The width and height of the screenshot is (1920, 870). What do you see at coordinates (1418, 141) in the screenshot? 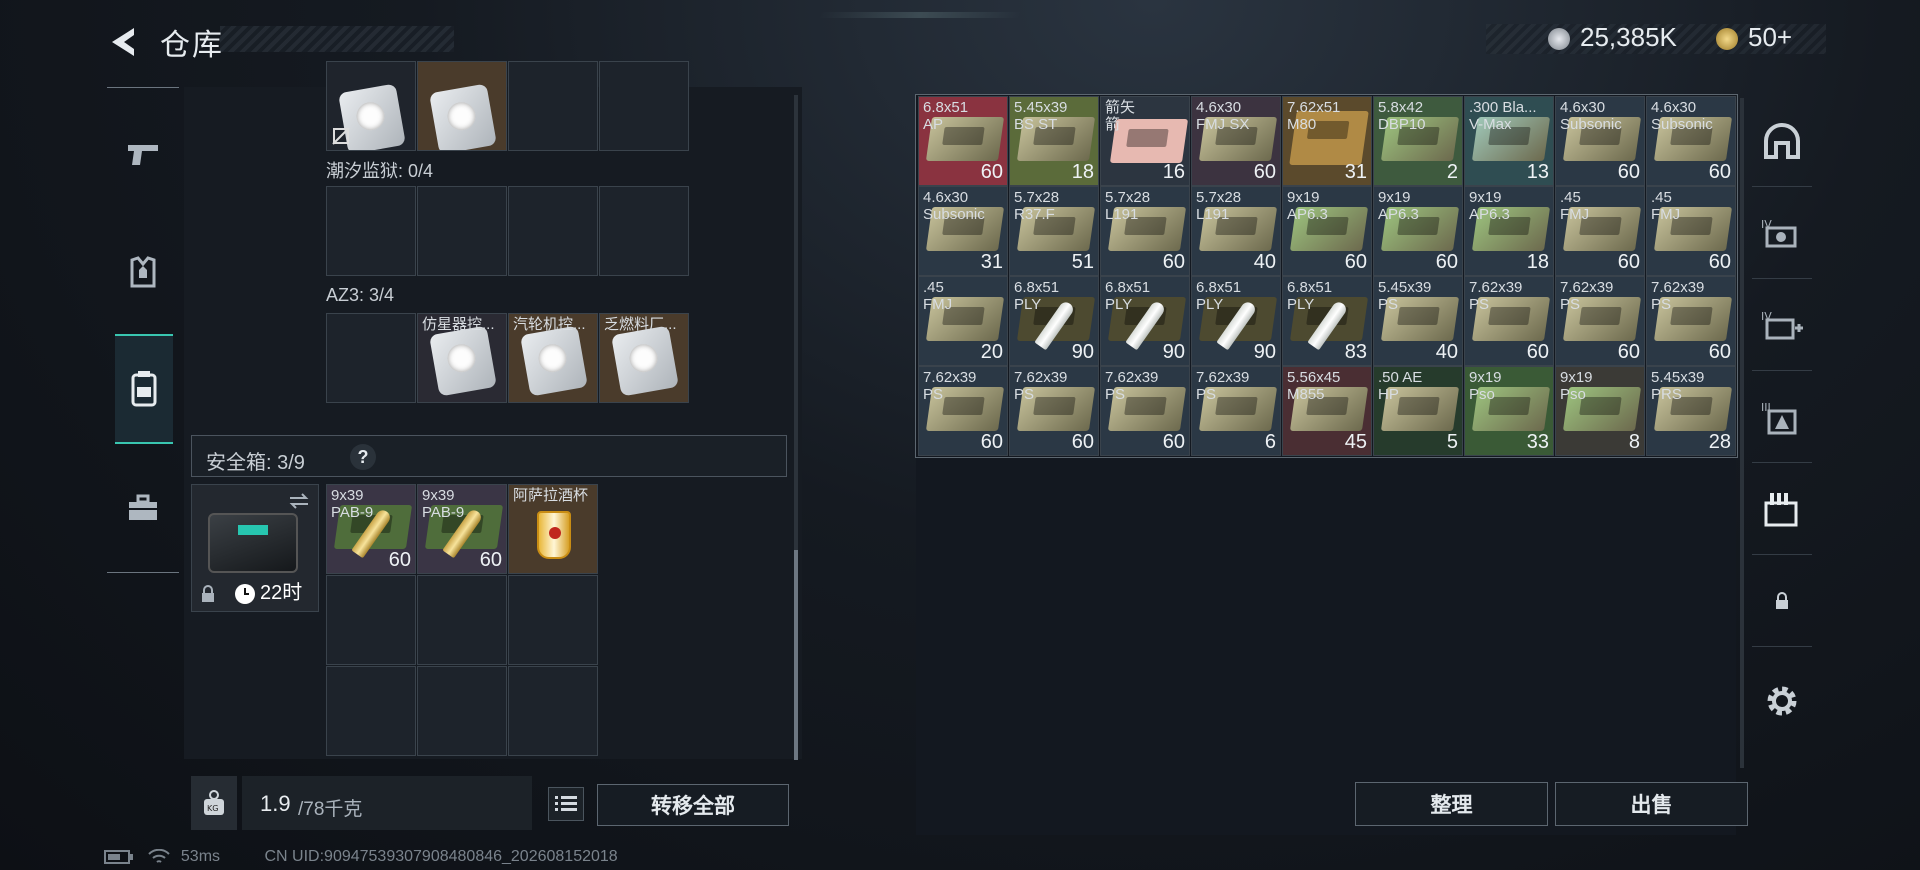
I see `stash-ammo-item: 5.8x42 DBP10 2` at bounding box center [1418, 141].